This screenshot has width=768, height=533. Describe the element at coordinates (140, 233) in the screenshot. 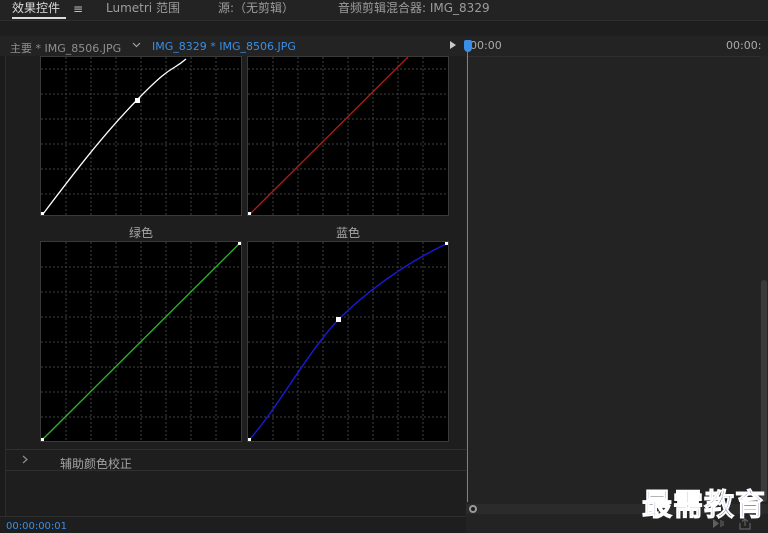

I see `green-curve-label: 绿色` at that location.